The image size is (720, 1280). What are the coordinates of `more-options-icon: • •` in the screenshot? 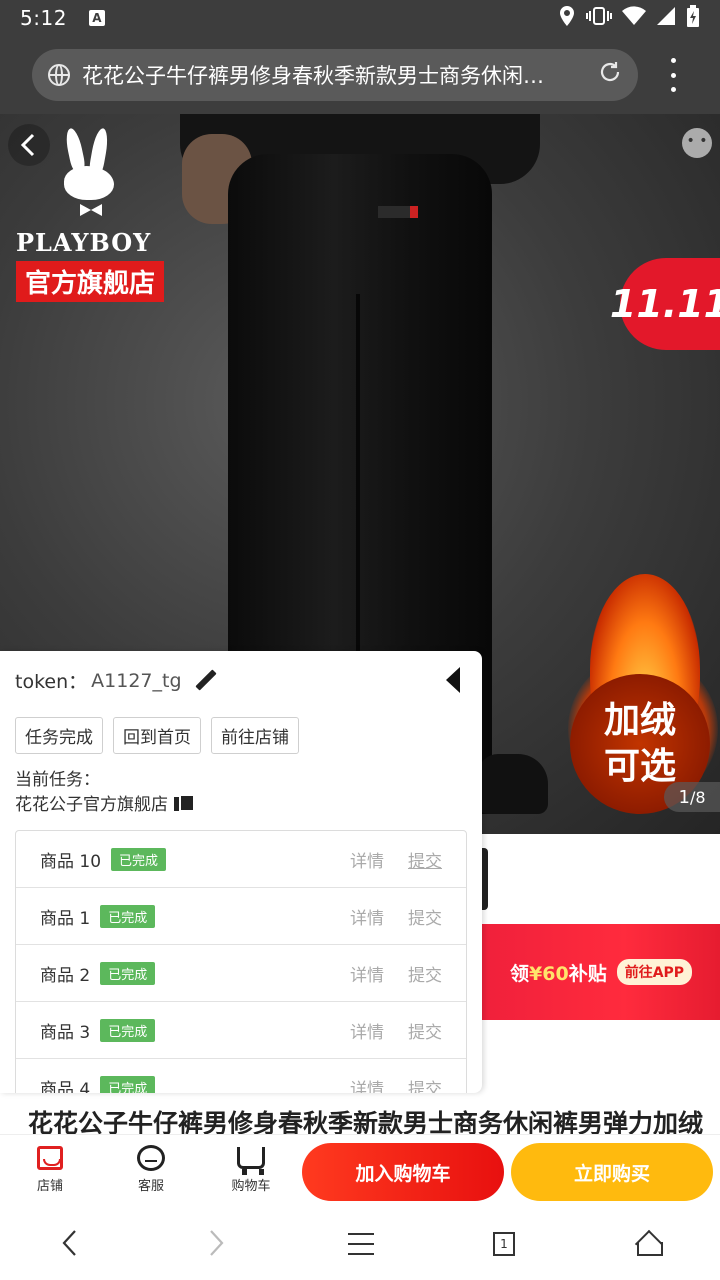 It's located at (697, 143).